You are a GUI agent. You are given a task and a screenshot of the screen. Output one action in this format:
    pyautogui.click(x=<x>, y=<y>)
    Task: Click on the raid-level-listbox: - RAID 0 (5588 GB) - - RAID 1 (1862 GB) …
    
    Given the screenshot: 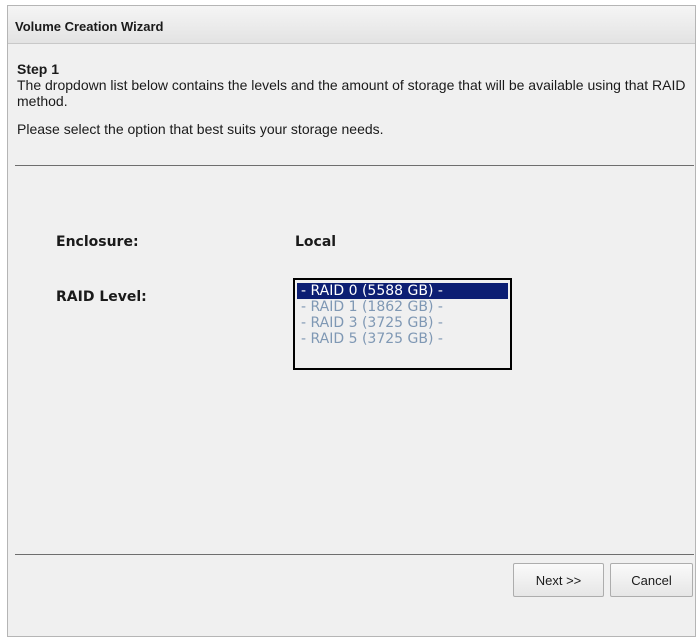 What is the action you would take?
    pyautogui.click(x=402, y=324)
    